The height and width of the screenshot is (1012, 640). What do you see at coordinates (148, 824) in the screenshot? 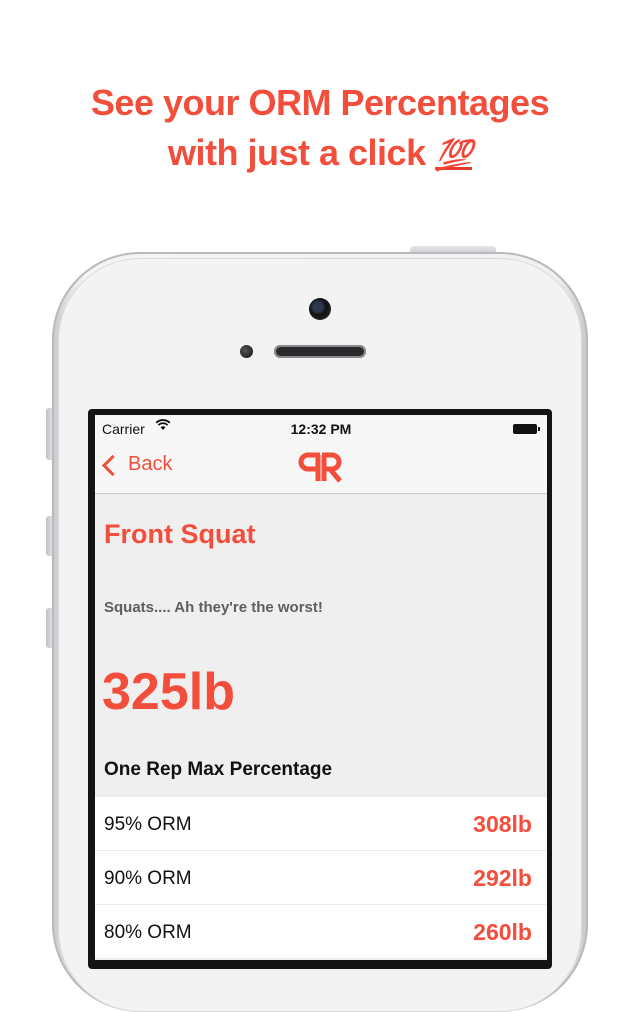
I see `percentage-label: 95% ORM` at bounding box center [148, 824].